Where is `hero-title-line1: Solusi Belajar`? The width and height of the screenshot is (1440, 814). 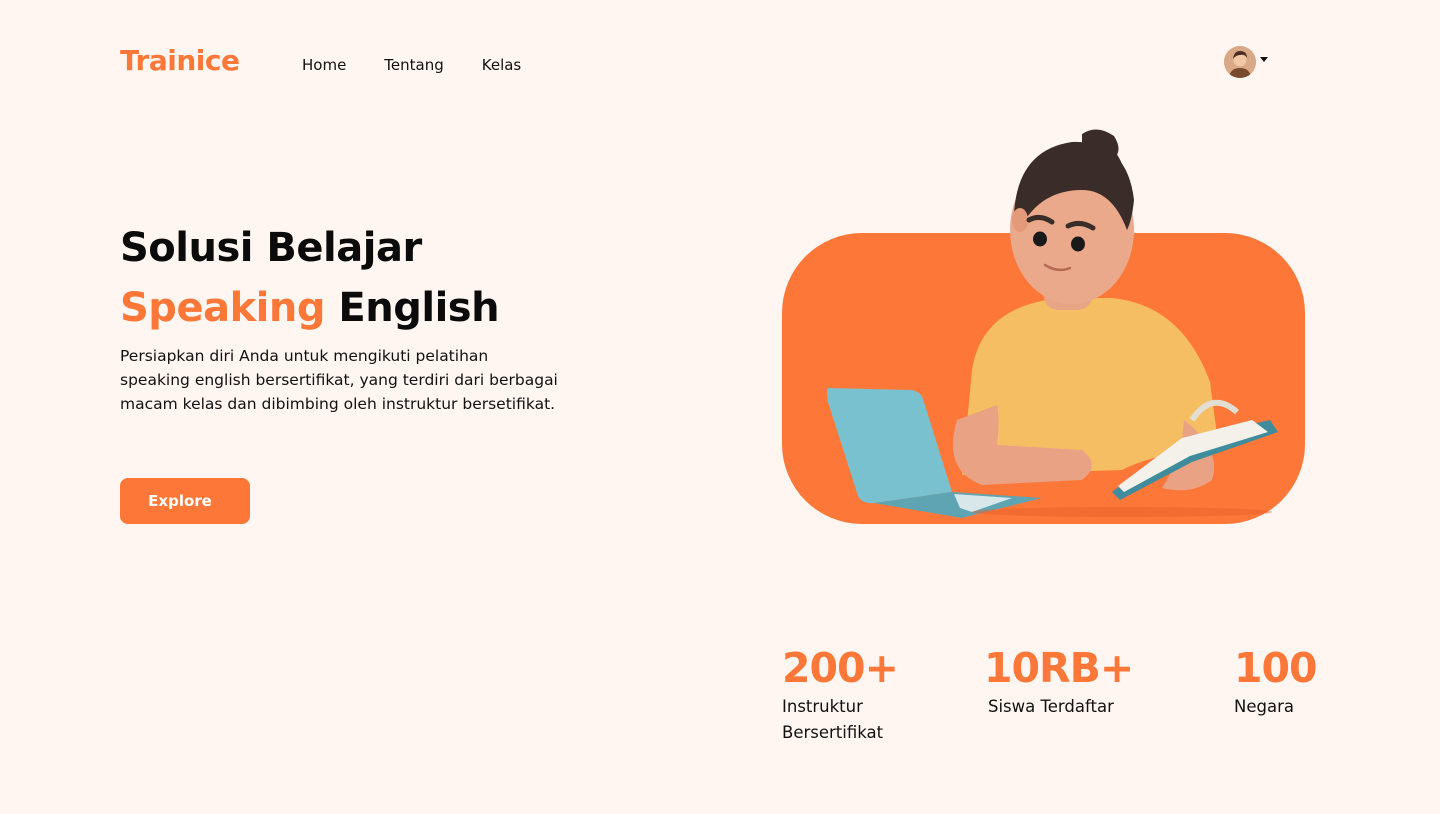
hero-title-line1: Solusi Belajar is located at coordinates (271, 248).